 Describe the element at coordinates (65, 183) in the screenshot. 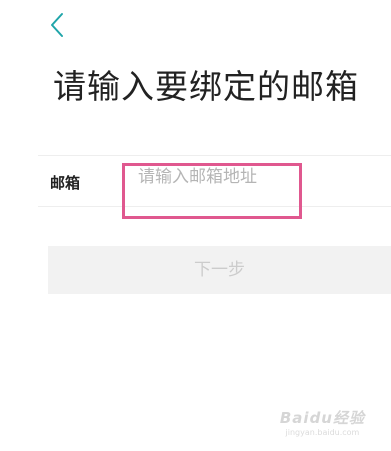

I see `email-label: 邮箱` at that location.